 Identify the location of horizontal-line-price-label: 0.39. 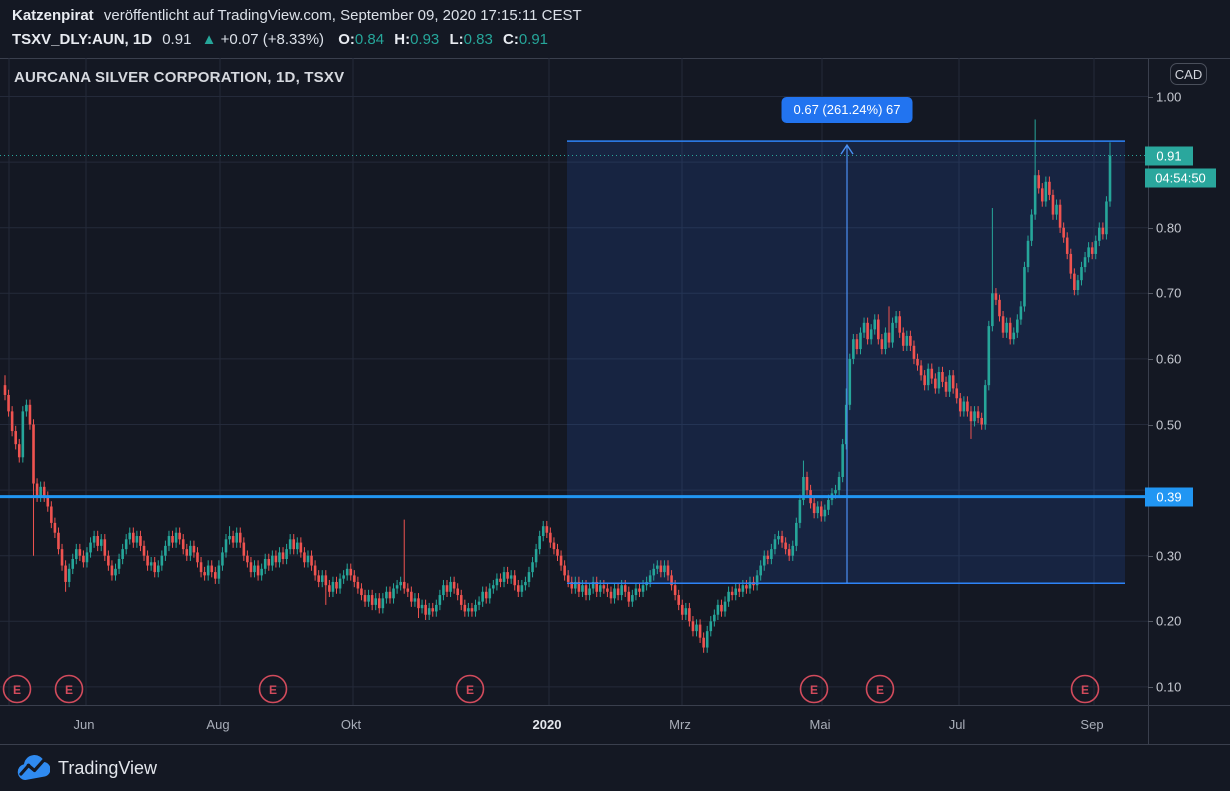
(1169, 497).